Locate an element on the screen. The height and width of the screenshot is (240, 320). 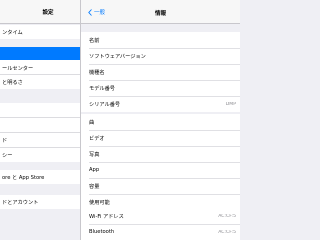
row-songs: 曲 is located at coordinates (160, 122).